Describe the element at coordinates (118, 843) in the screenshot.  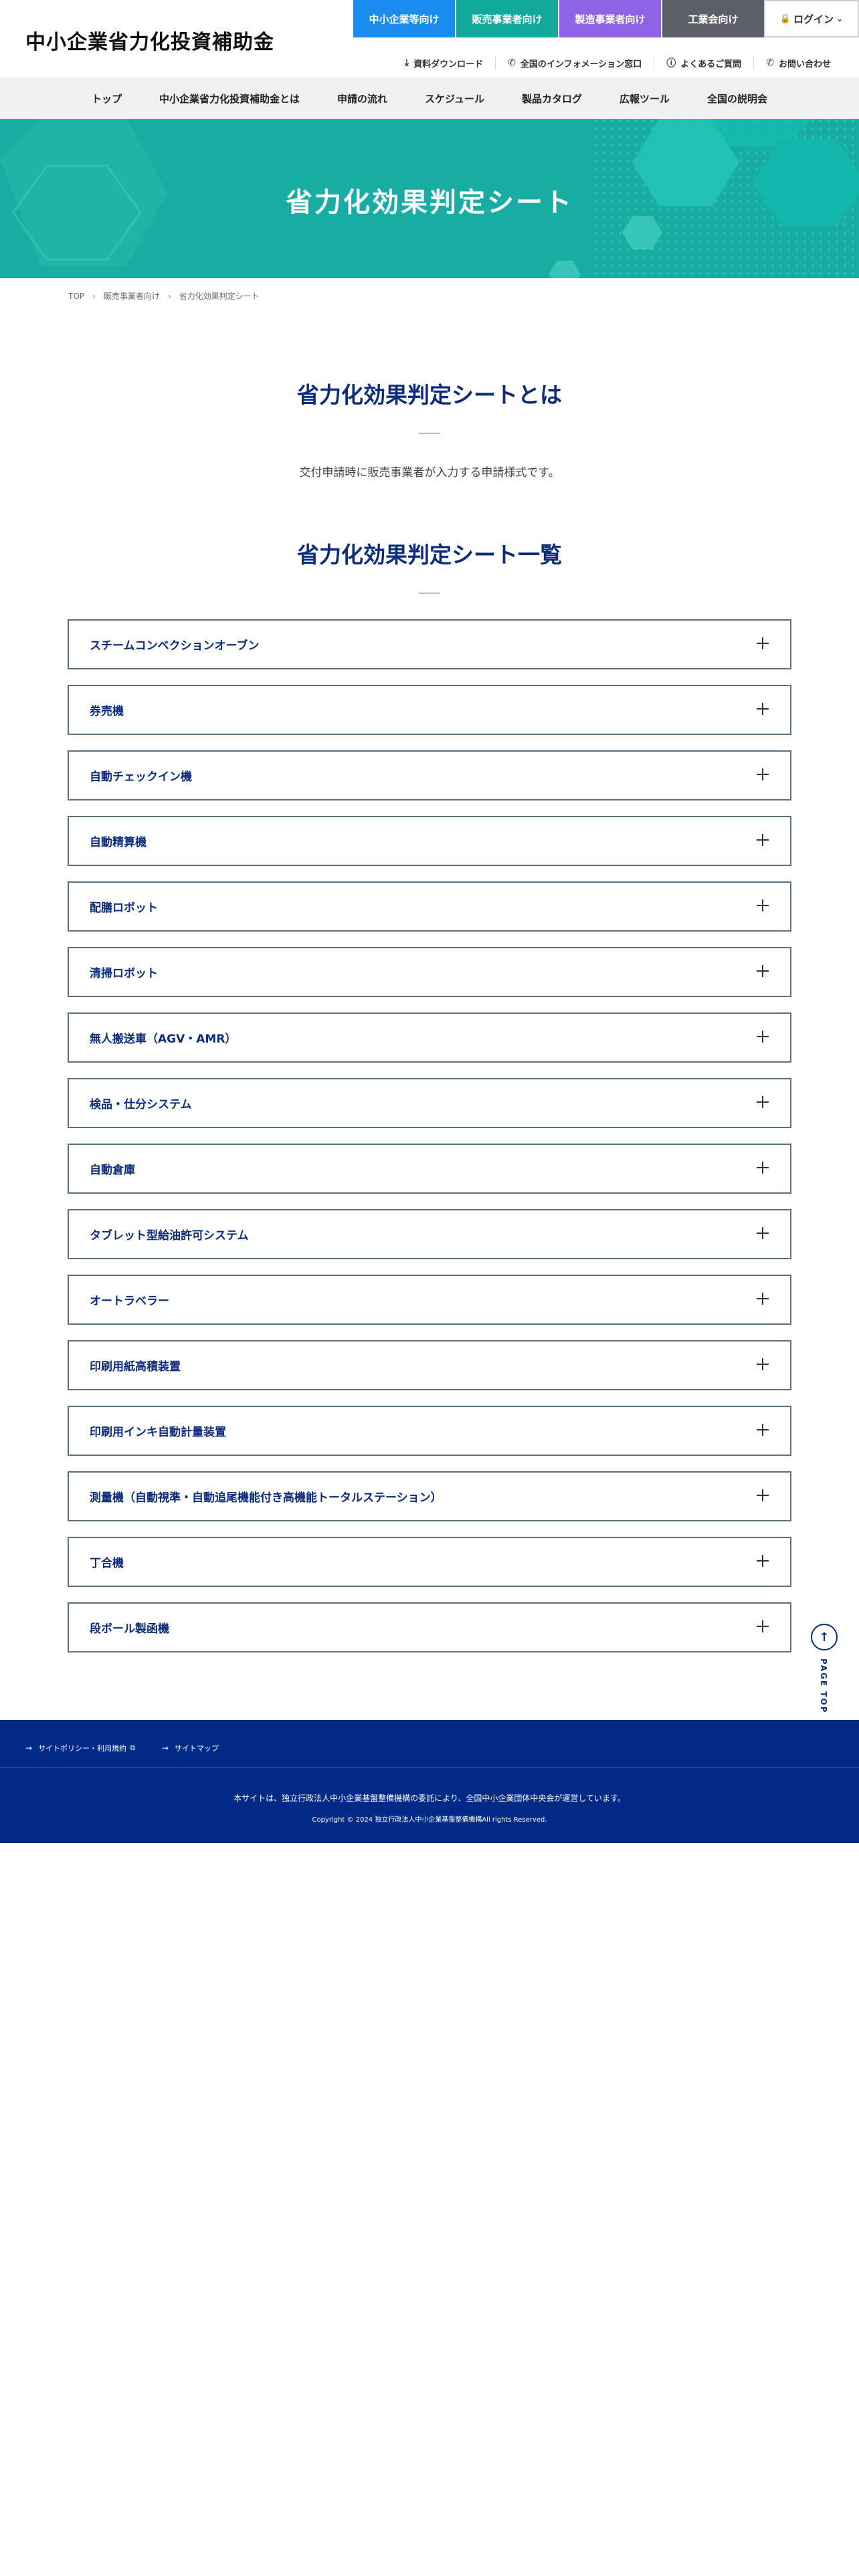
I see `accordion-label: 自動精算機` at that location.